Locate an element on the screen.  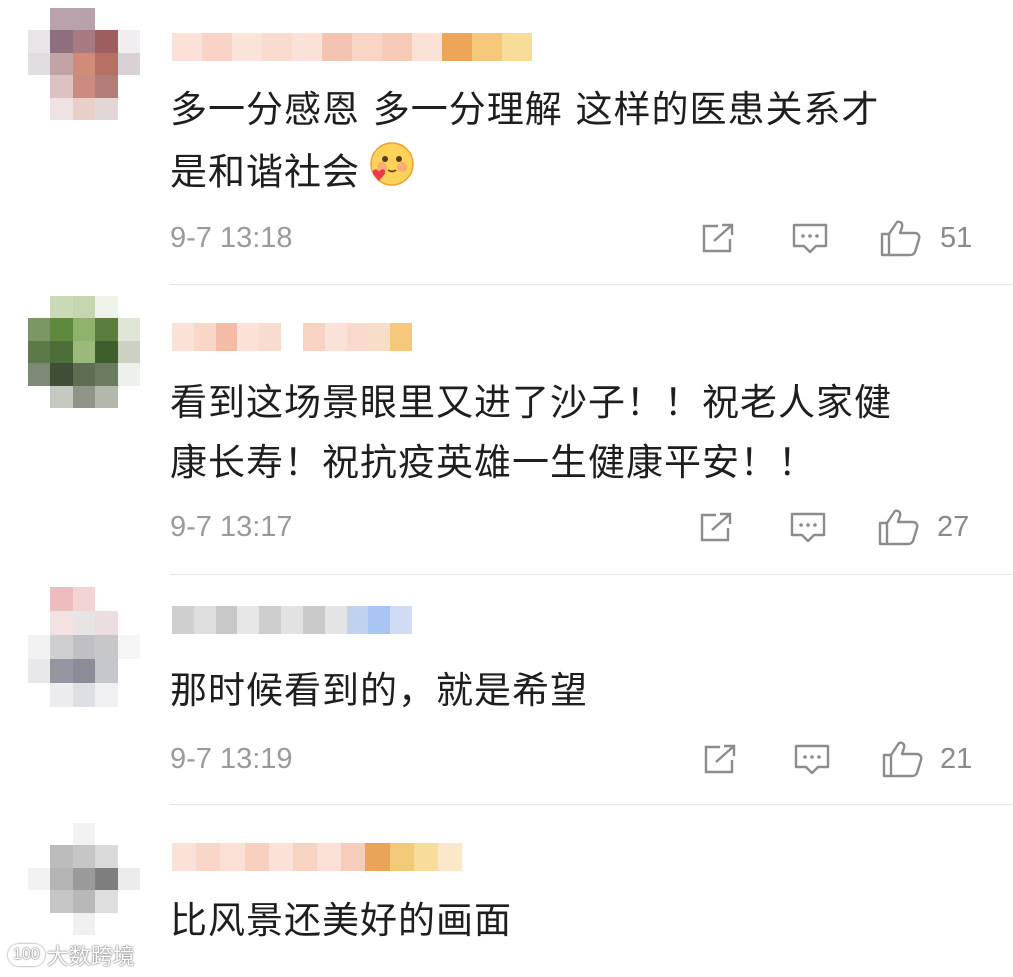
comment-text-line: 比风景还美好的画面 is located at coordinates (341, 920).